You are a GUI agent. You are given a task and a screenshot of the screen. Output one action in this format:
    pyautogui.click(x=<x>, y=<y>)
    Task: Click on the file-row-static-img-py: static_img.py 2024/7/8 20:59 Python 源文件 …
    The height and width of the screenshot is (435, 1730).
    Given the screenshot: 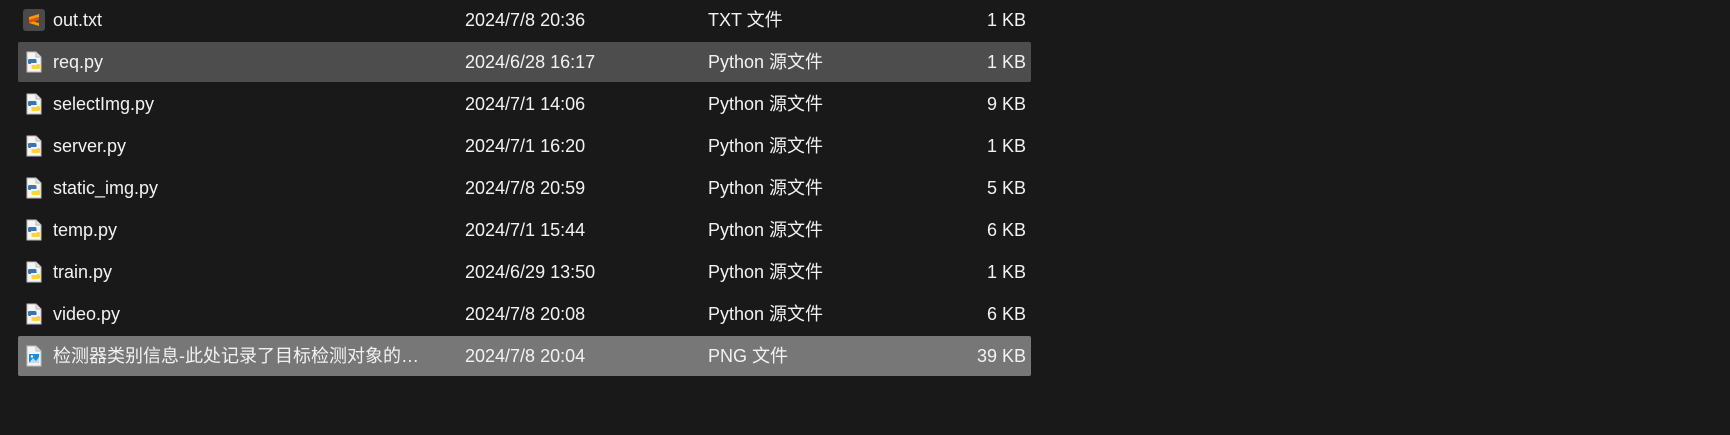 What is the action you would take?
    pyautogui.click(x=524, y=188)
    